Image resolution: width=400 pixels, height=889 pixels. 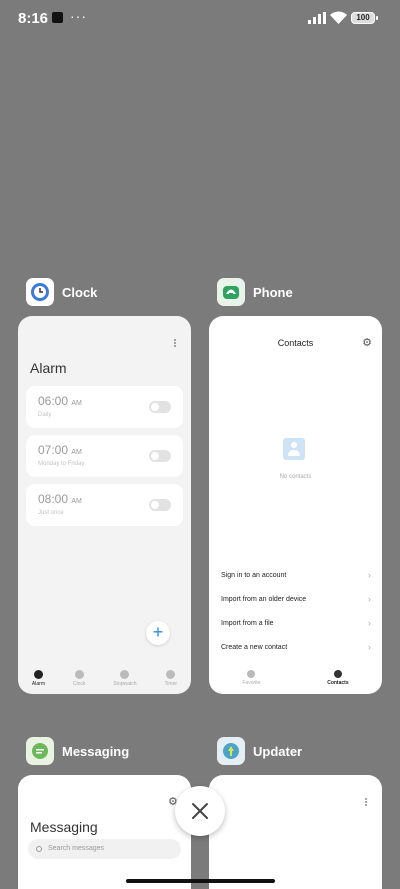 I want to click on option-label: Import from a file, so click(x=247, y=623).